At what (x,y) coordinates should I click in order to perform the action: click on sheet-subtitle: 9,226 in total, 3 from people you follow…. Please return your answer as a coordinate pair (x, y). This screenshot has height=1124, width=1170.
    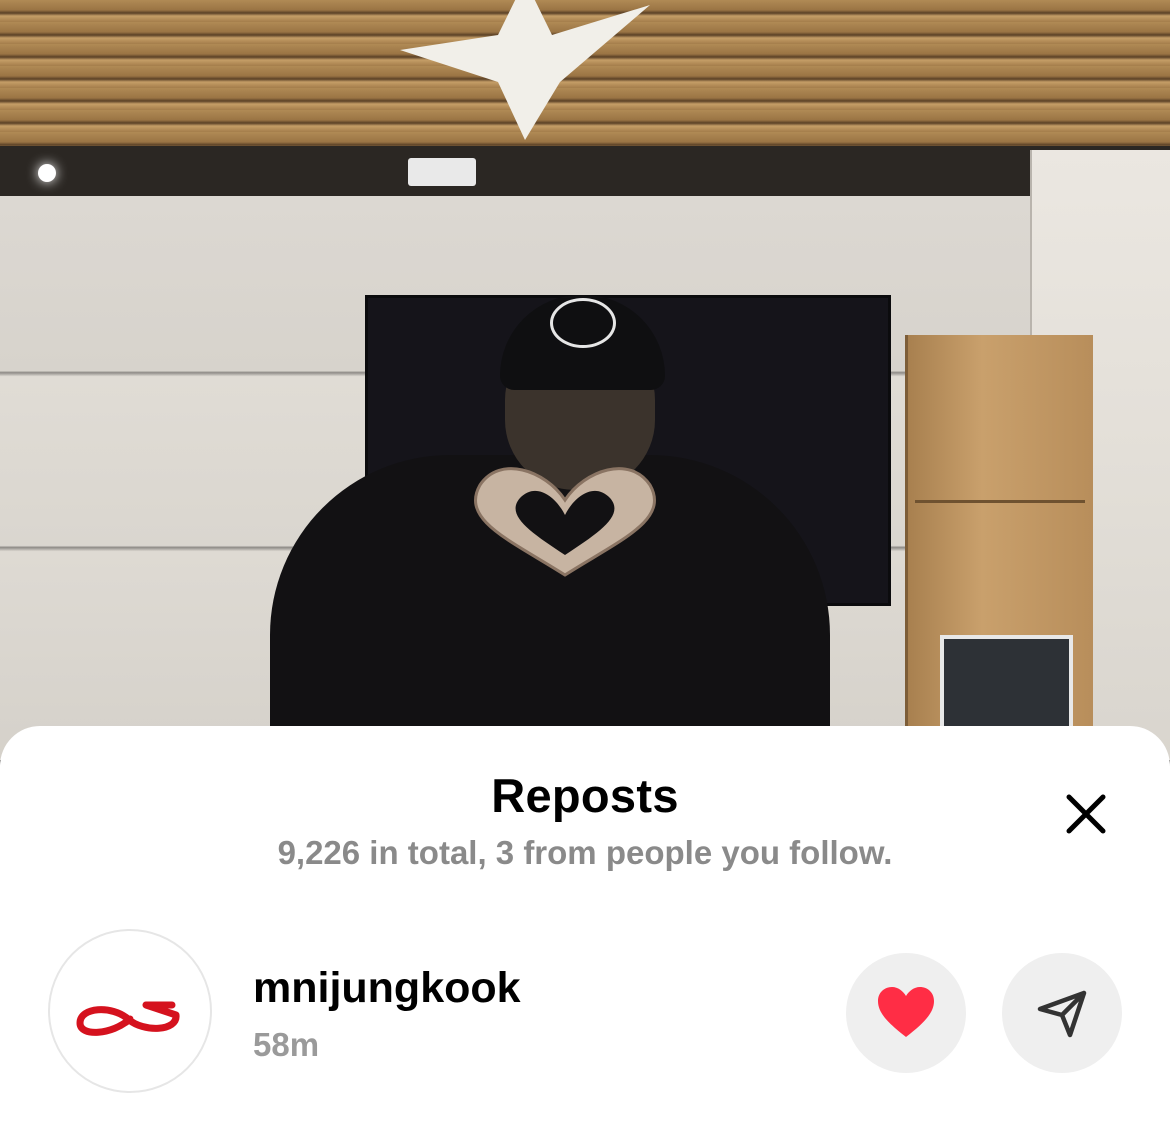
    Looking at the image, I should click on (585, 852).